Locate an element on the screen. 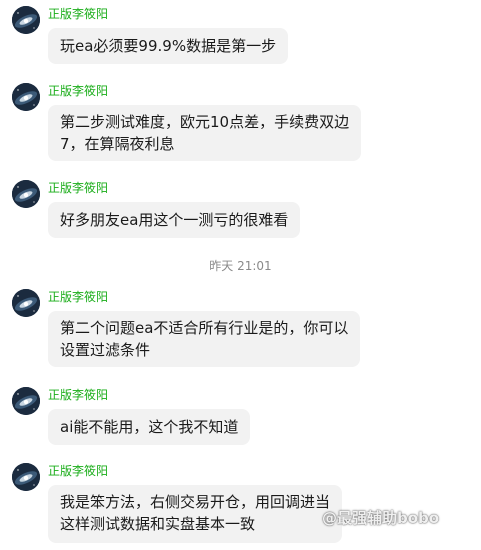 The height and width of the screenshot is (550, 481). message-bubble: ai能不能用，这个我不知道 is located at coordinates (149, 427).